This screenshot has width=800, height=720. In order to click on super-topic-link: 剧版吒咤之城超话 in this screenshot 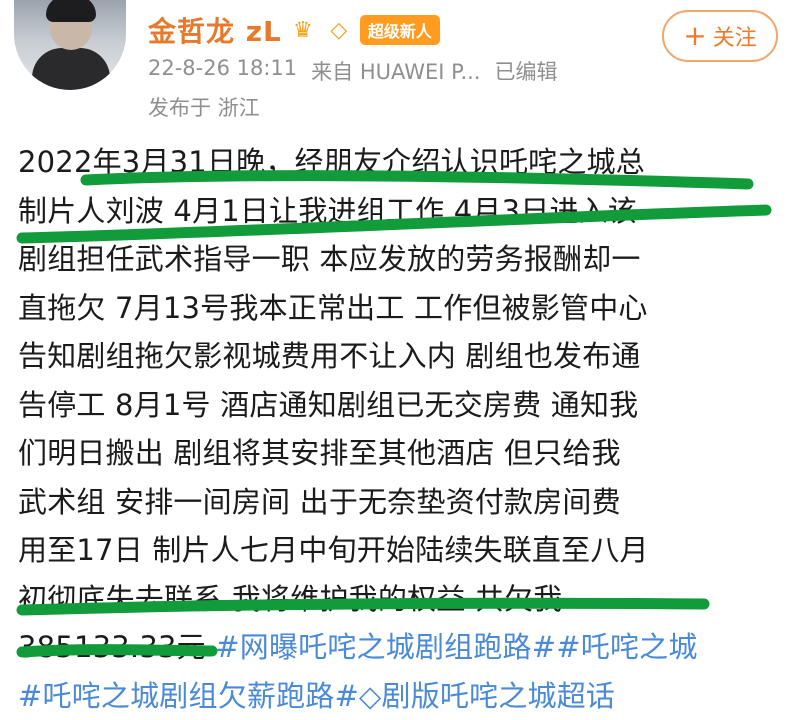, I will do `click(499, 696)`.